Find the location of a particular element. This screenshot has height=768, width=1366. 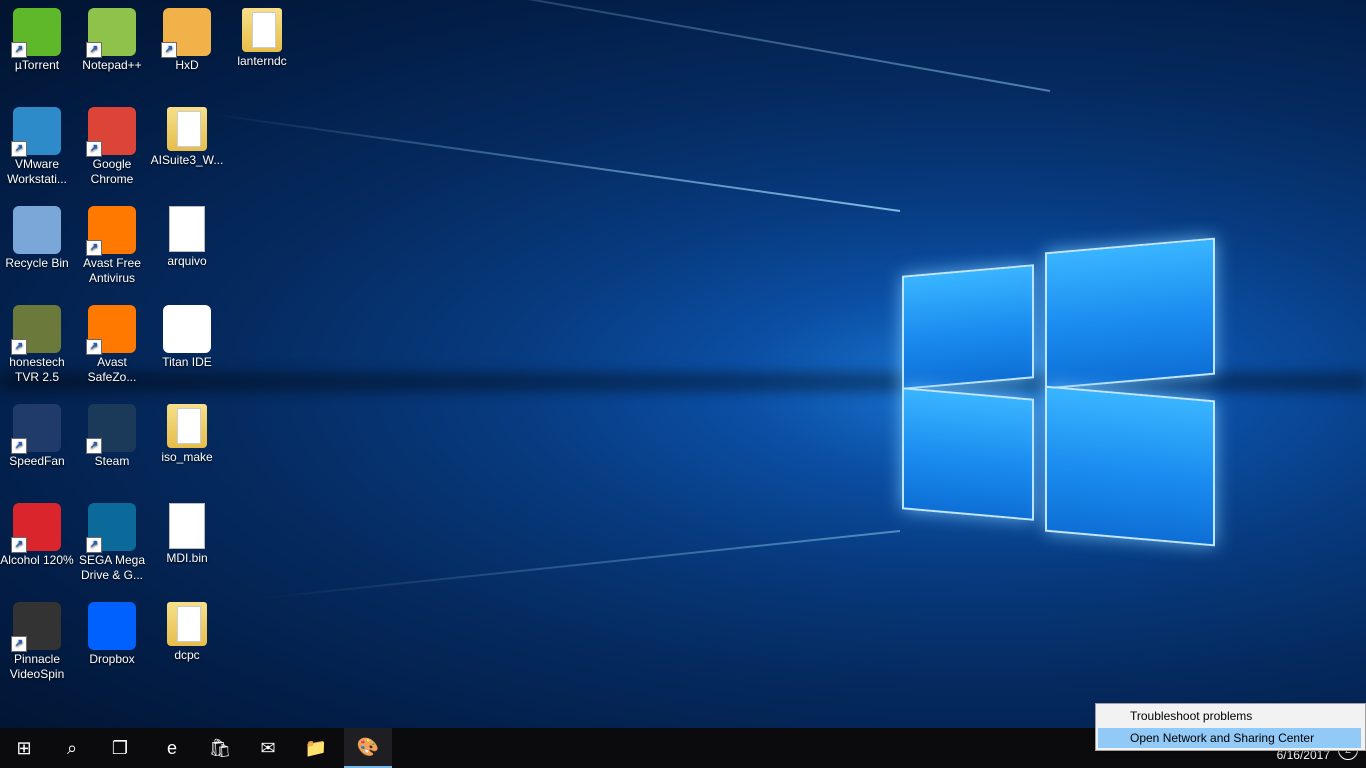

desktop-icon-label: Google Chrome is located at coordinates (112, 171).